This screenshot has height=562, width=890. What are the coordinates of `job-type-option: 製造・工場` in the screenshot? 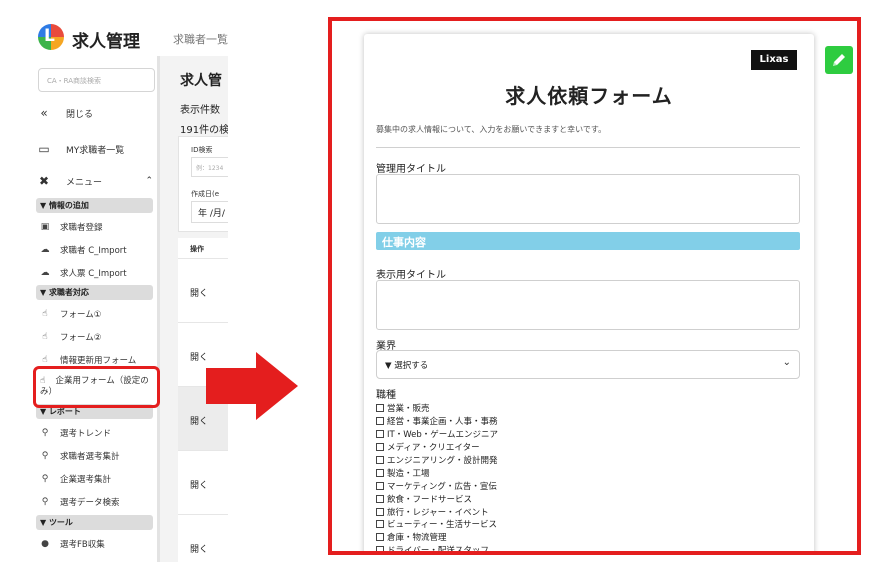 It's located at (586, 472).